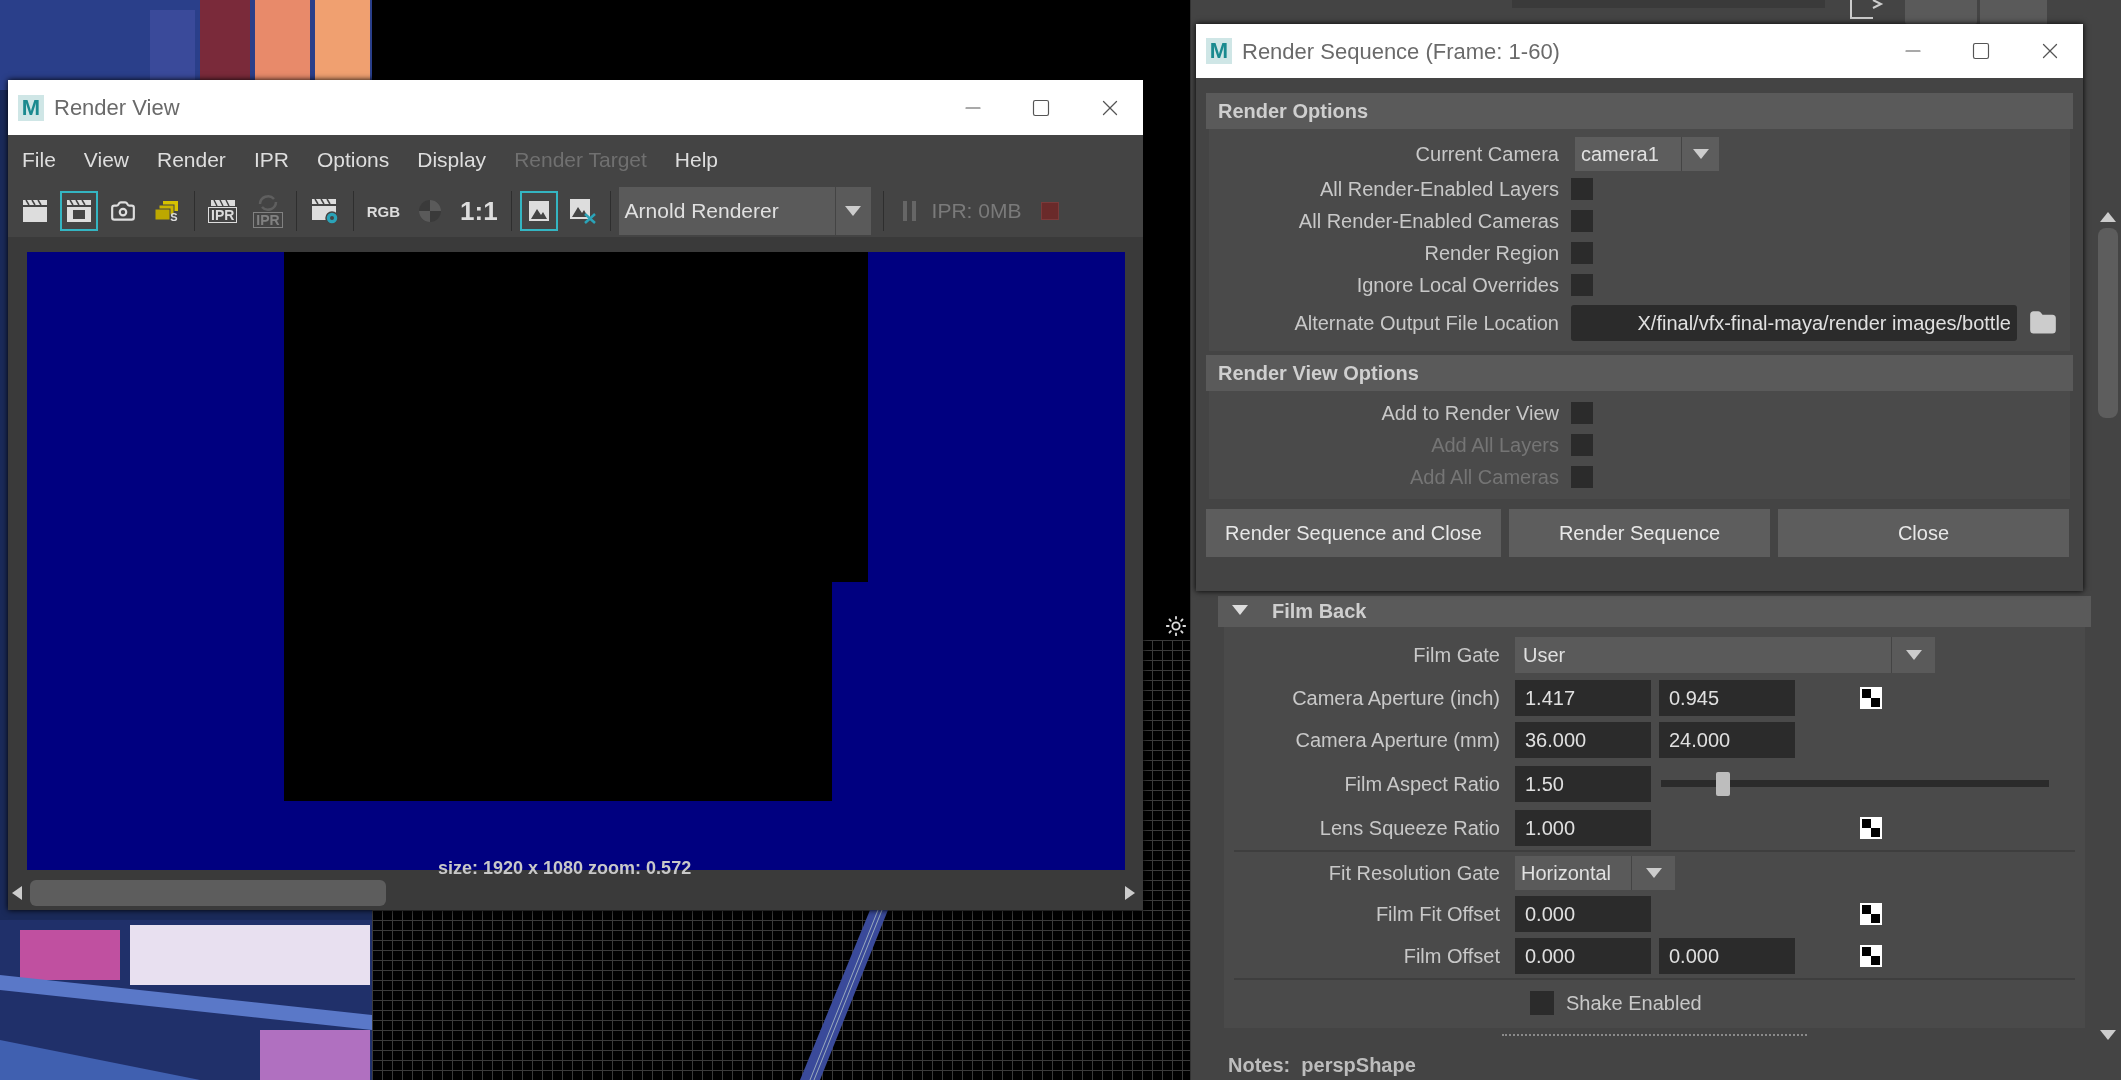  What do you see at coordinates (1457, 285) in the screenshot?
I see `field-label: Ignore Local Overrides` at bounding box center [1457, 285].